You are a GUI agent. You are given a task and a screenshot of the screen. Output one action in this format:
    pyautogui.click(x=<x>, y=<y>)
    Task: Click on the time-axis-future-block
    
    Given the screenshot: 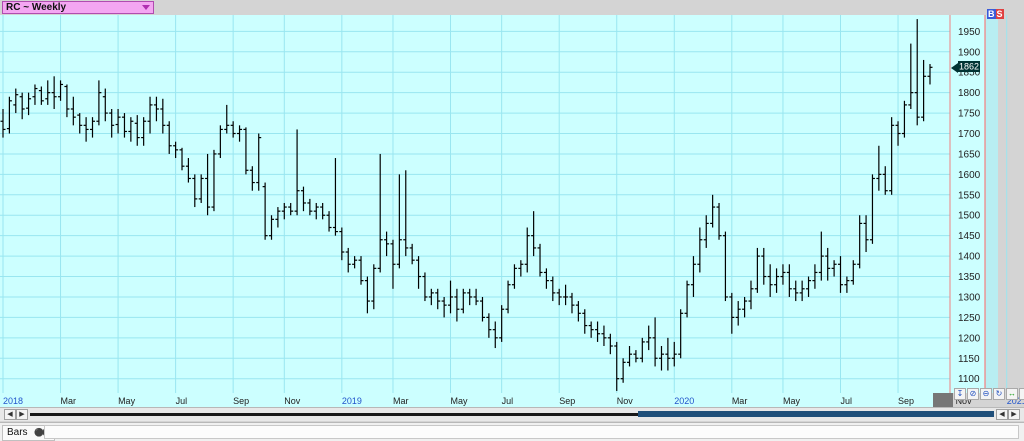 What is the action you would take?
    pyautogui.click(x=943, y=400)
    